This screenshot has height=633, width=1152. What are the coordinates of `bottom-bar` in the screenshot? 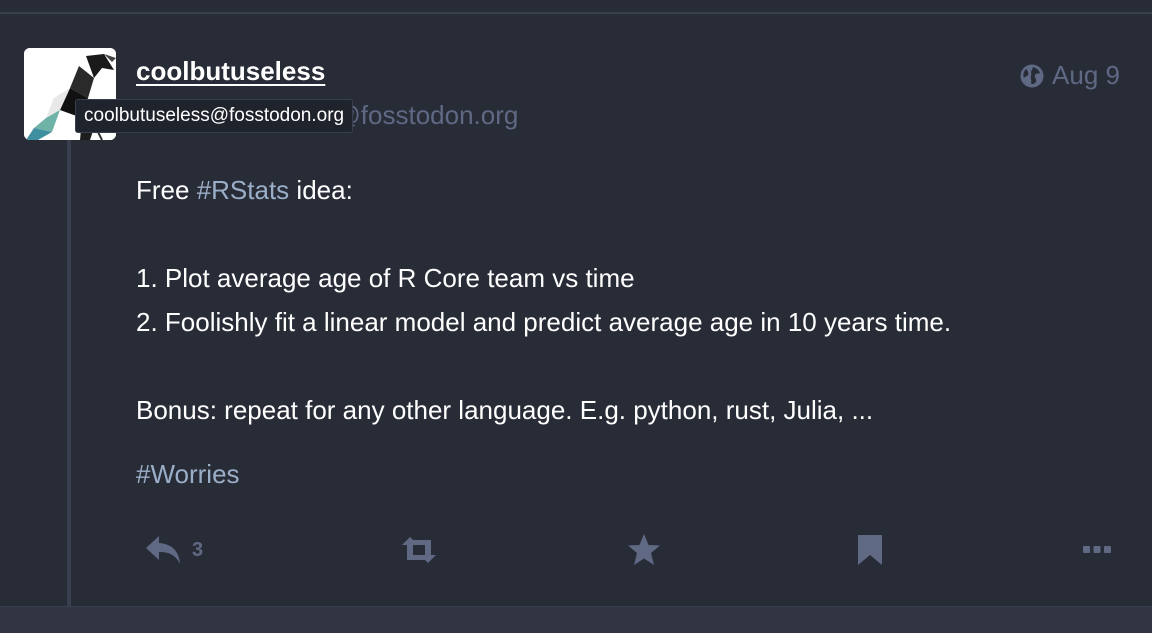 It's located at (576, 619).